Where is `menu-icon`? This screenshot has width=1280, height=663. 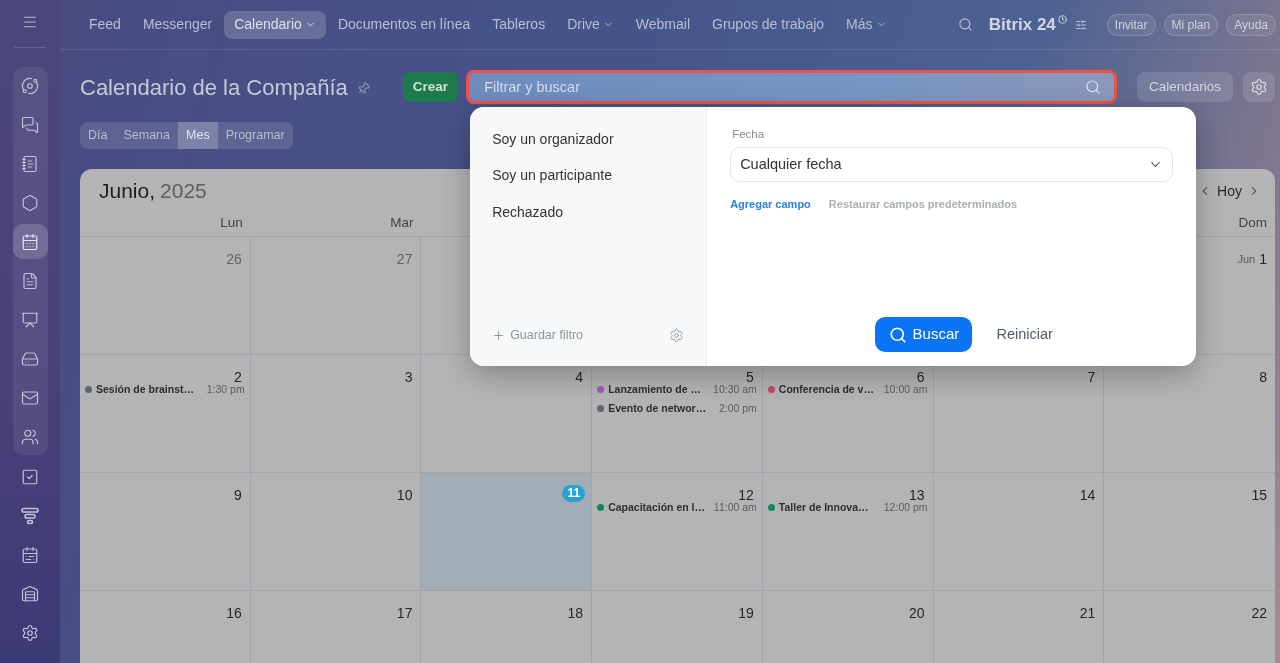
menu-icon is located at coordinates (30, 22).